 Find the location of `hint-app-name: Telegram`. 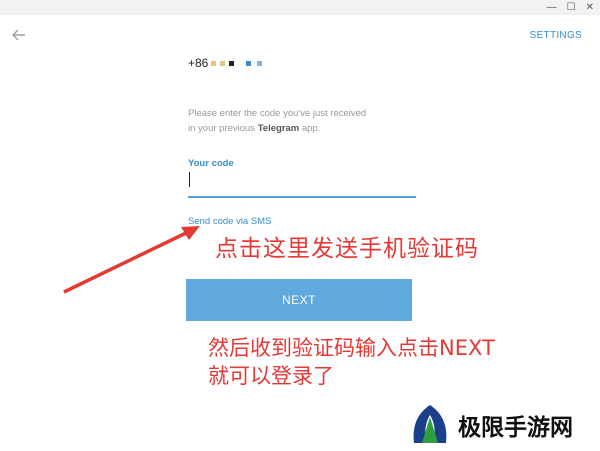

hint-app-name: Telegram is located at coordinates (278, 128).